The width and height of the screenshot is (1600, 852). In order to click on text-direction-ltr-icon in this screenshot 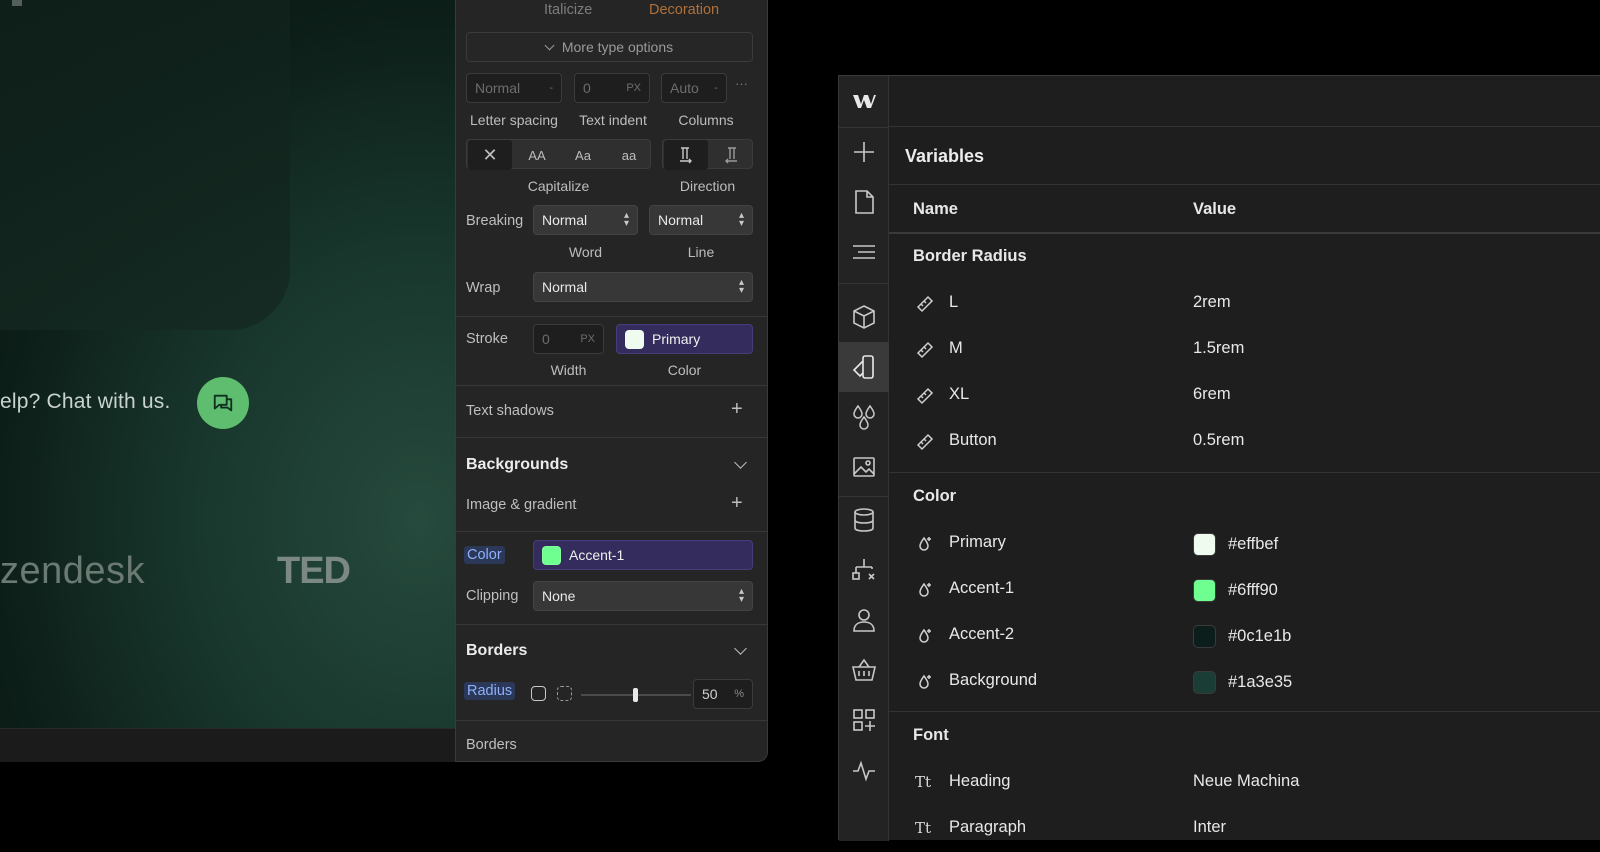, I will do `click(686, 155)`.